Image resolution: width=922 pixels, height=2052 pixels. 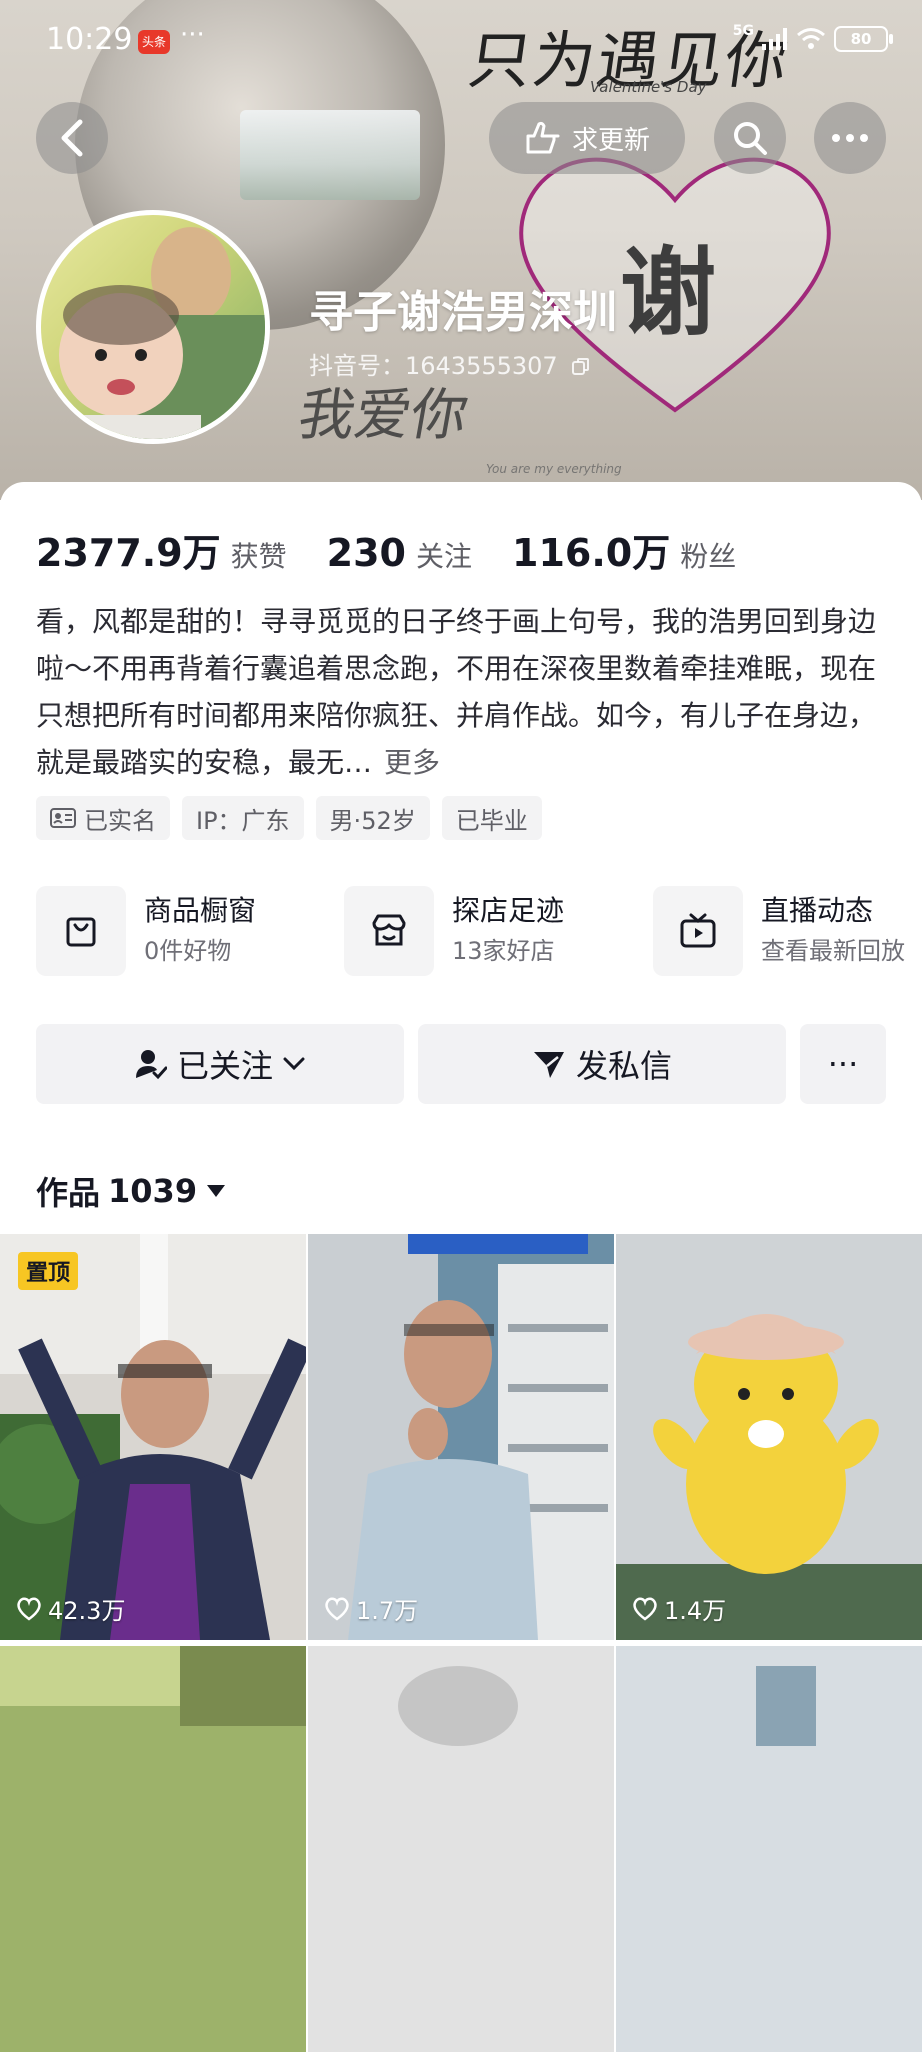 I want to click on cover-bottom-script: 我爱你, so click(x=383, y=415).